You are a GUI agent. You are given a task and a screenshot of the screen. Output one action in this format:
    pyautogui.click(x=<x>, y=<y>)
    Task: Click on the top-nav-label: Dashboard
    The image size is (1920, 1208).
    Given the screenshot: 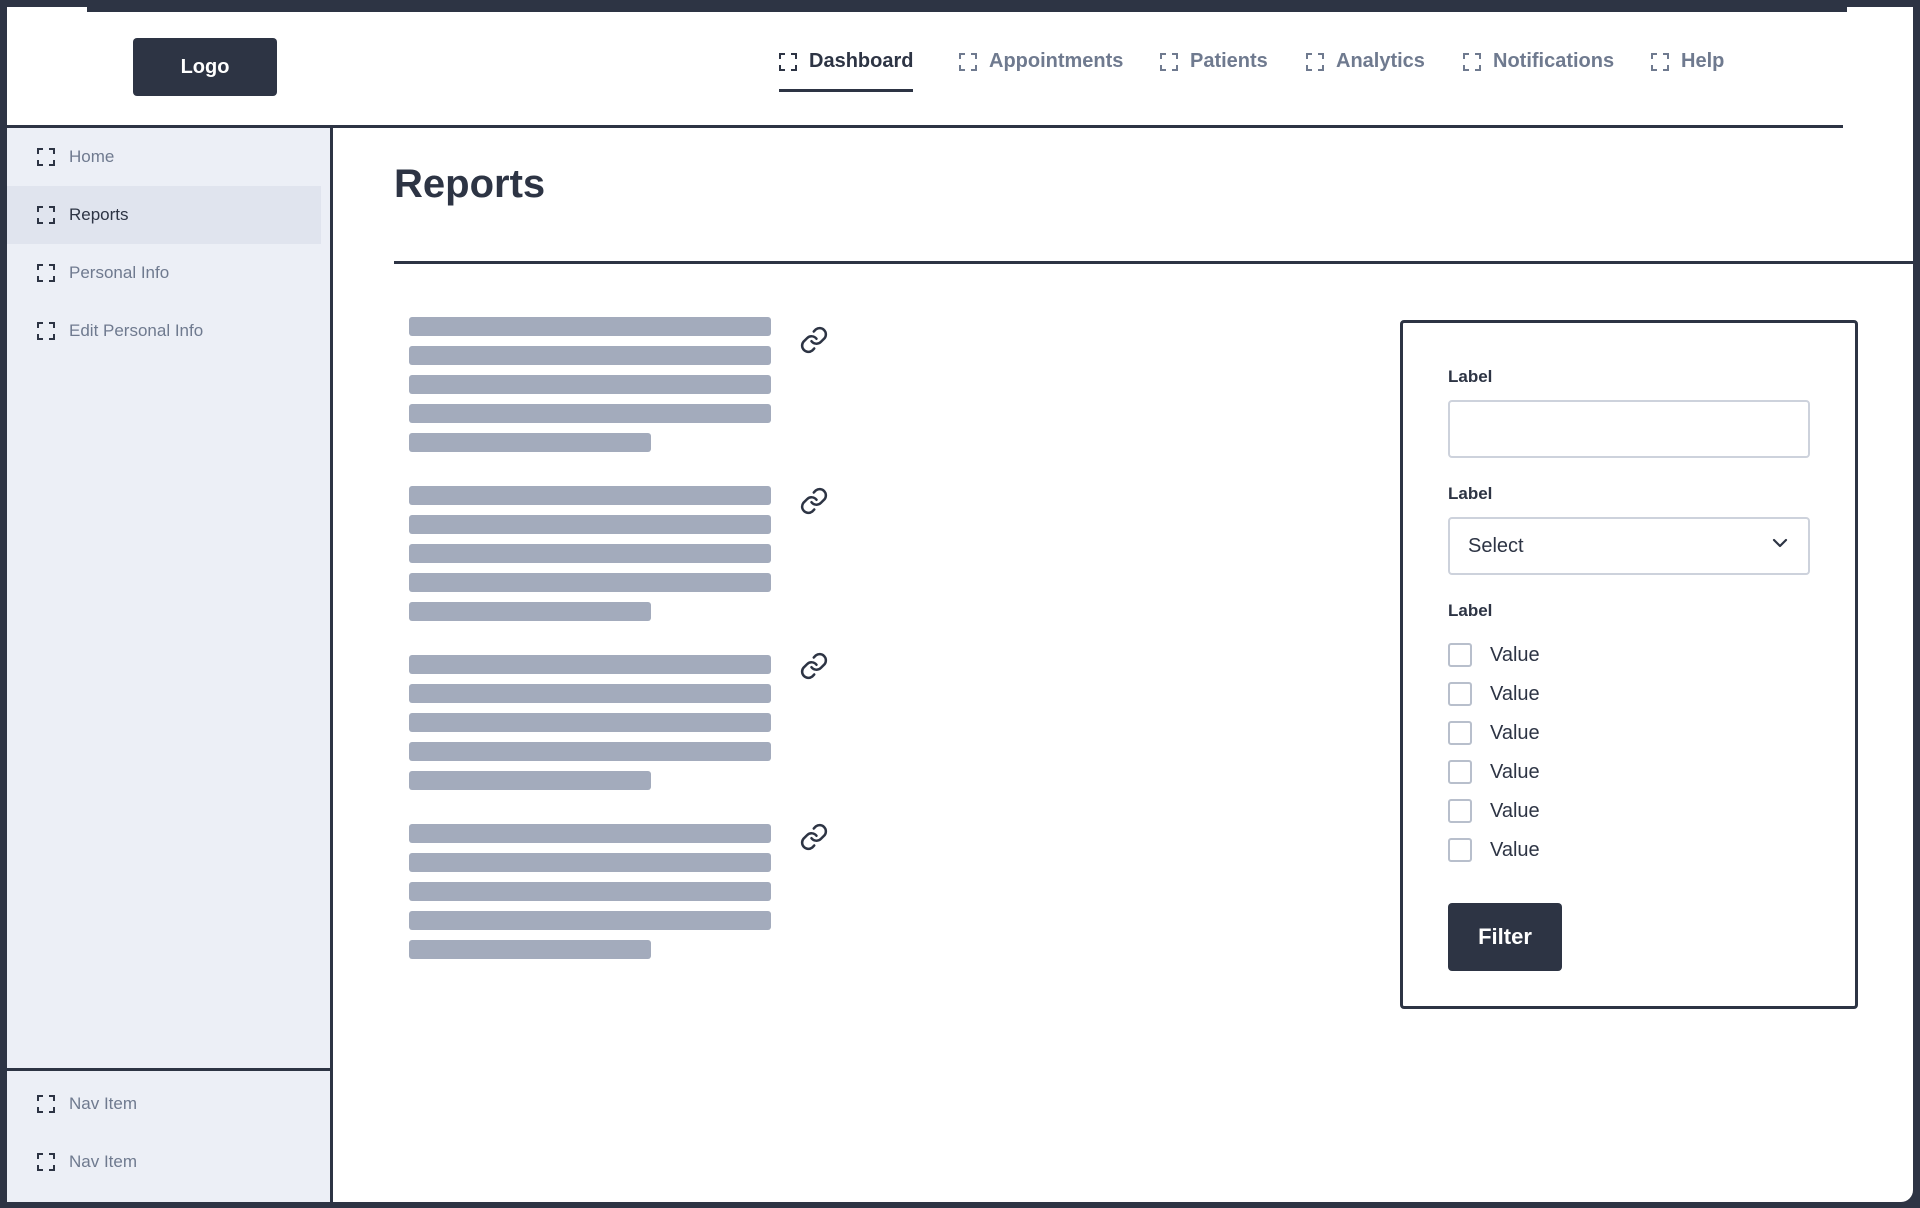 What is the action you would take?
    pyautogui.click(x=861, y=61)
    